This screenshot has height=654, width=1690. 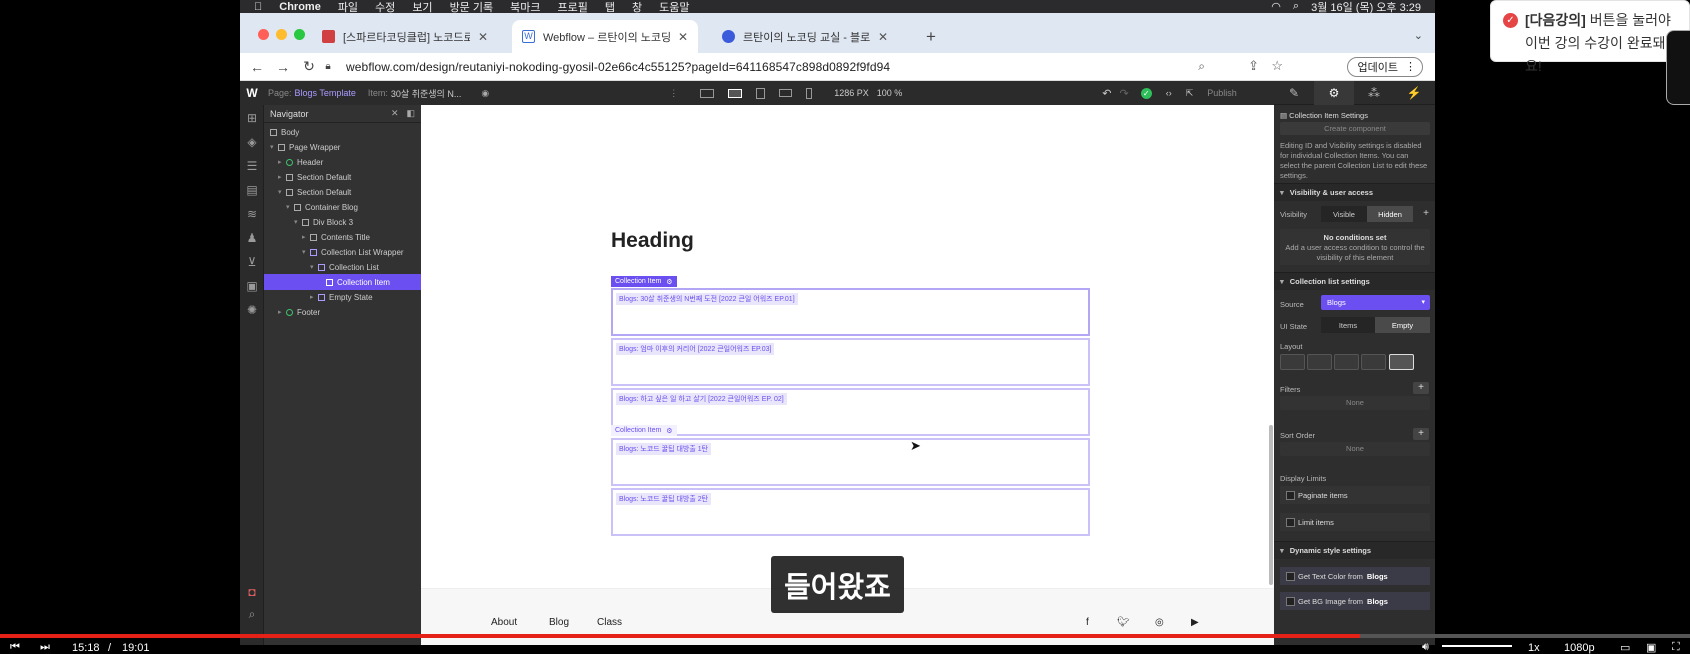 I want to click on ui-state-empty-option: Empty, so click(x=1402, y=325).